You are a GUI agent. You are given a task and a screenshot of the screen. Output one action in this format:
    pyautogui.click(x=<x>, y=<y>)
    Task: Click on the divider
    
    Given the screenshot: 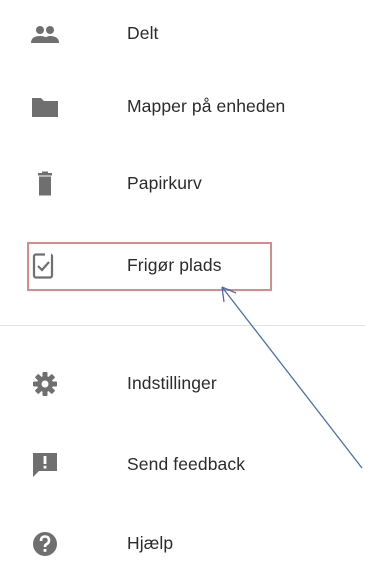 What is the action you would take?
    pyautogui.click(x=182, y=325)
    